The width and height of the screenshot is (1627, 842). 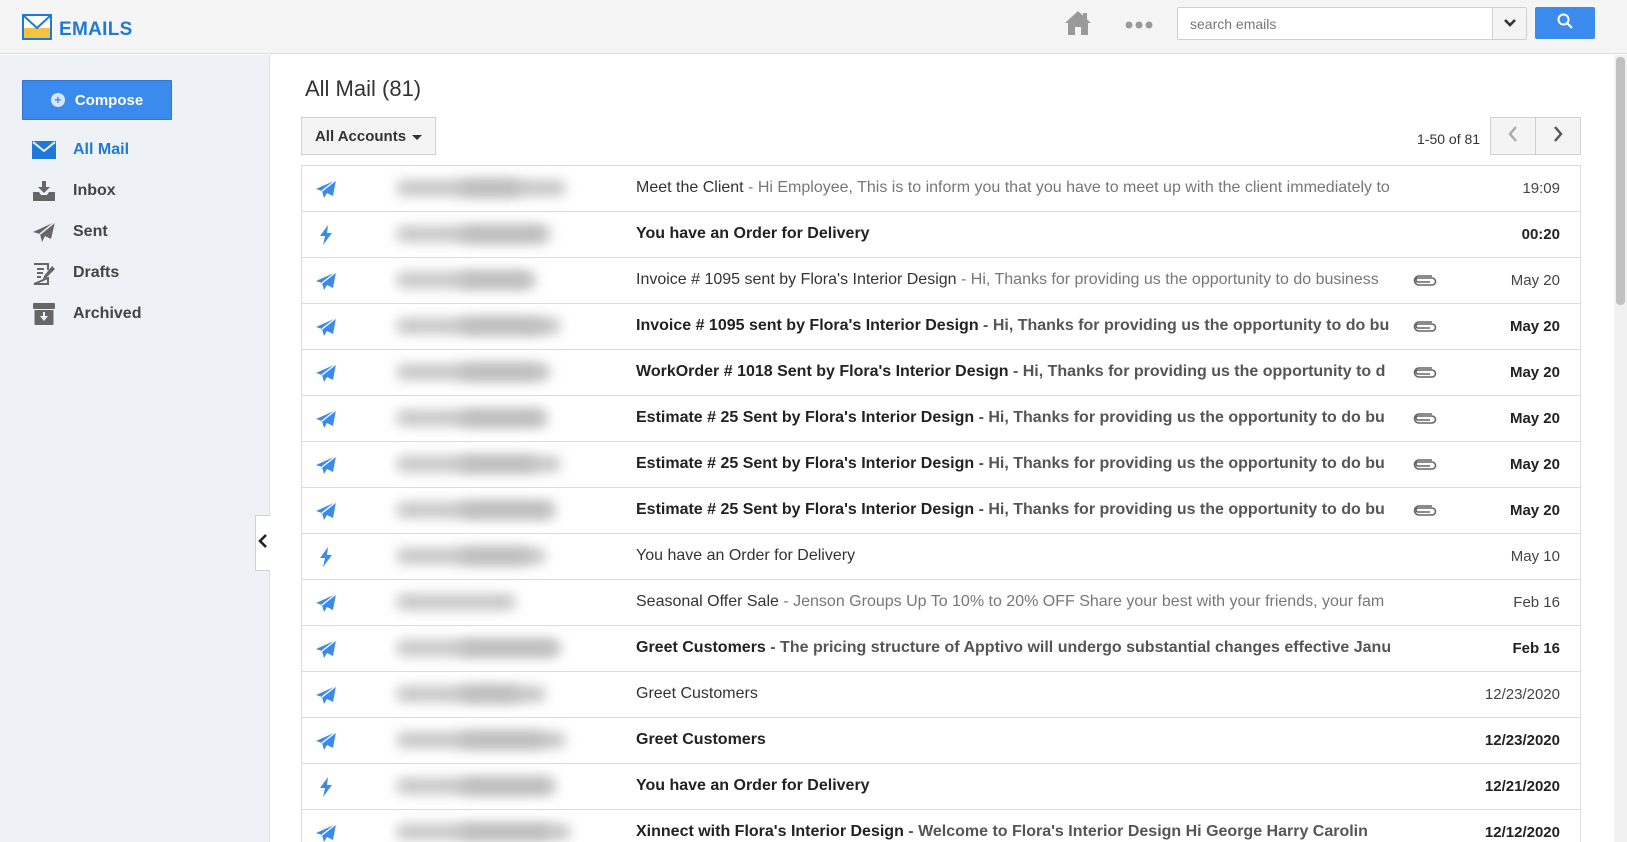 I want to click on next-page-button, so click(x=1558, y=136).